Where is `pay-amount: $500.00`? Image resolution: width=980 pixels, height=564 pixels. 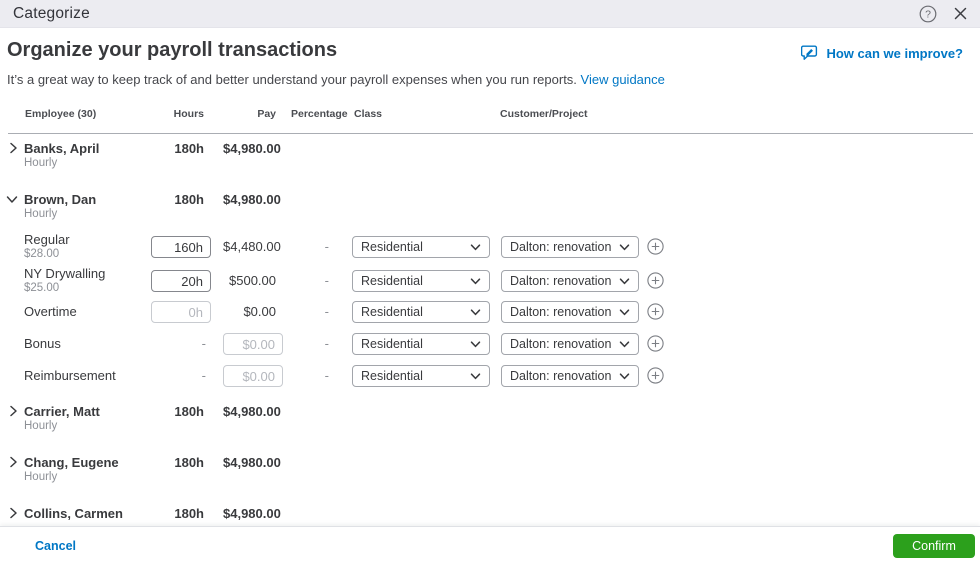 pay-amount: $500.00 is located at coordinates (252, 280).